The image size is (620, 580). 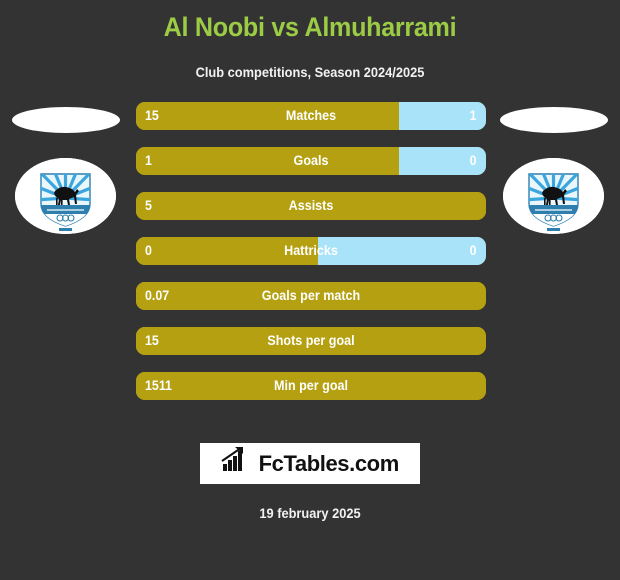 I want to click on stat-label: Hattricks, so click(x=311, y=250).